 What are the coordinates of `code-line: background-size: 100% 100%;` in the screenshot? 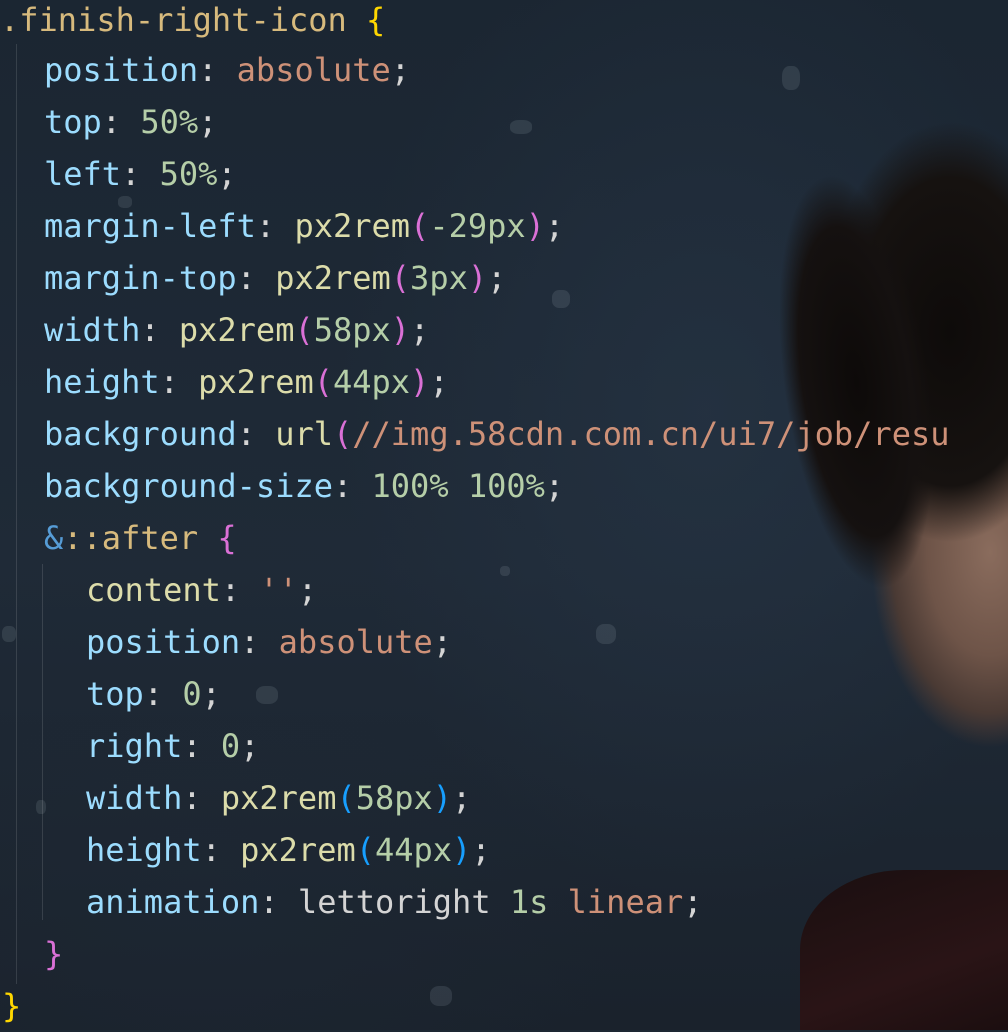 It's located at (304, 486).